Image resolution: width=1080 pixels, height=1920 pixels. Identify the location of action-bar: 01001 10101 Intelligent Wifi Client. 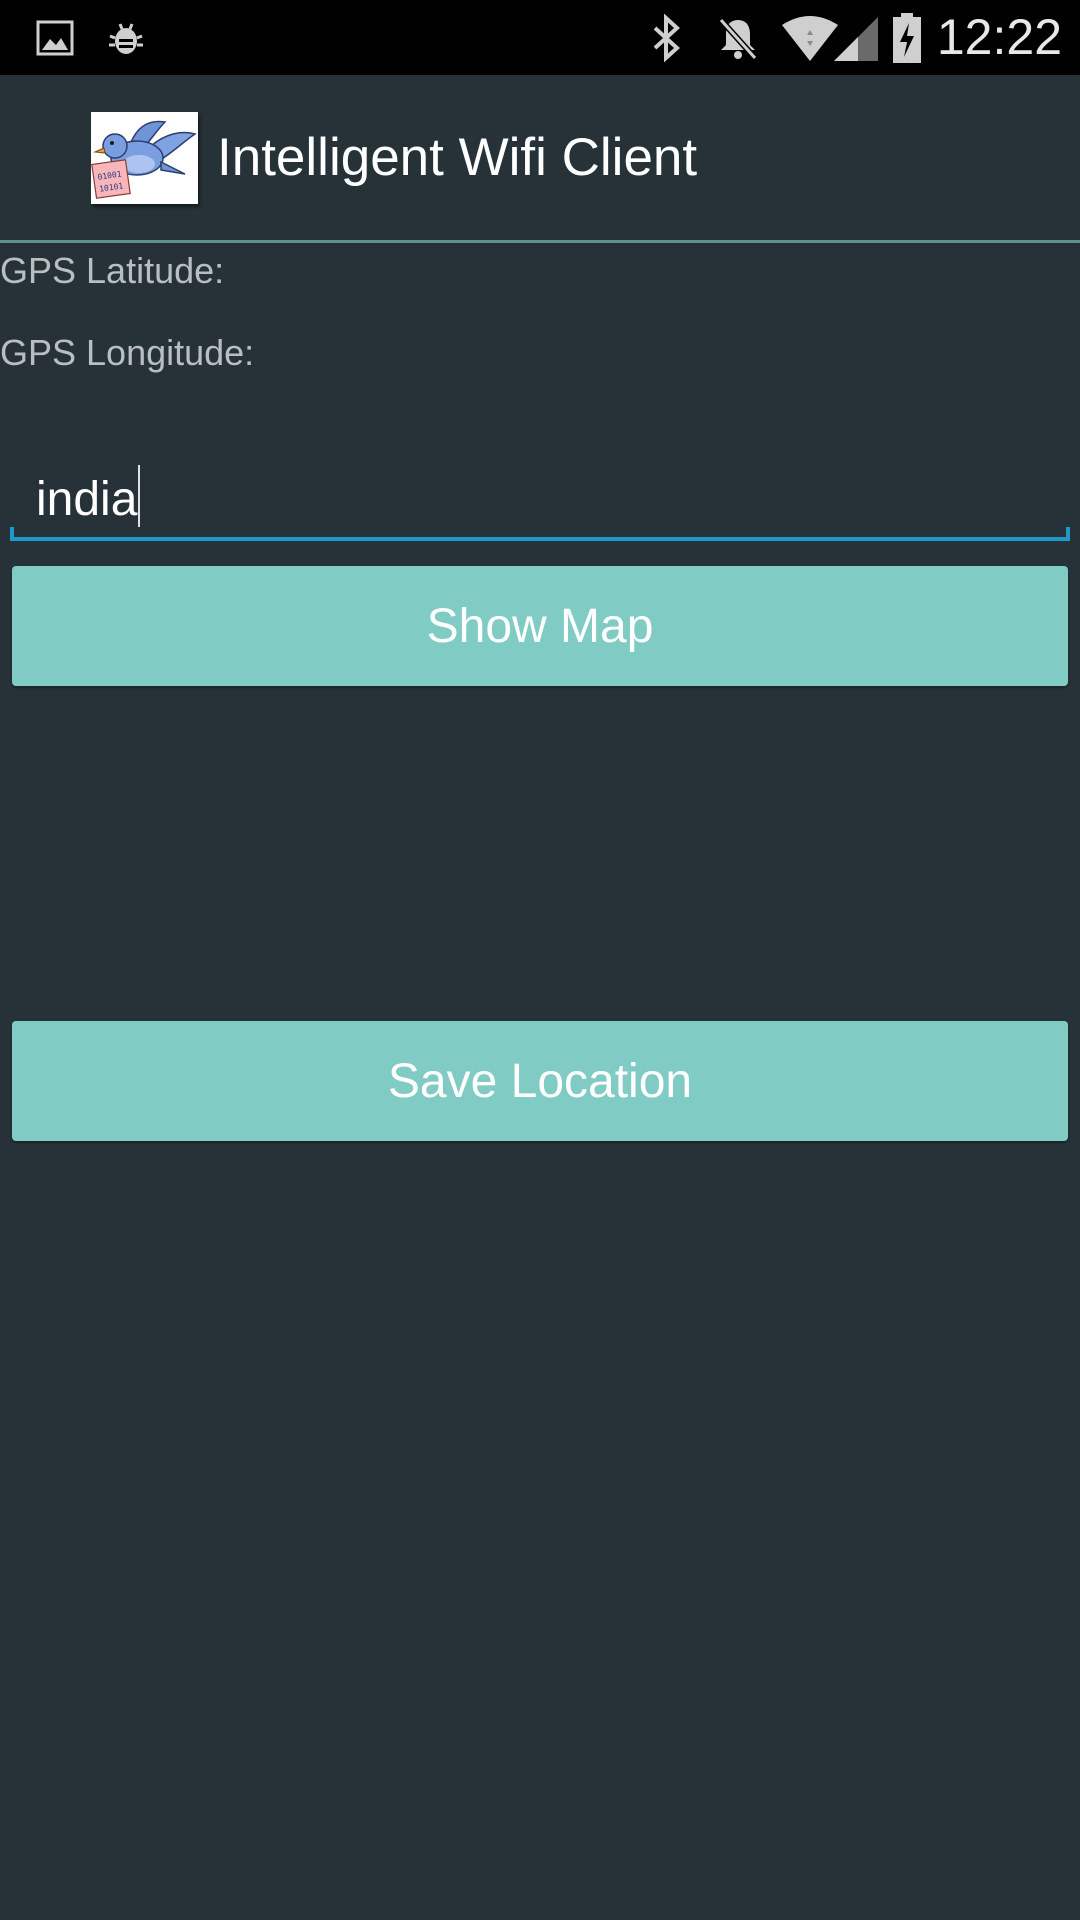
(540, 157).